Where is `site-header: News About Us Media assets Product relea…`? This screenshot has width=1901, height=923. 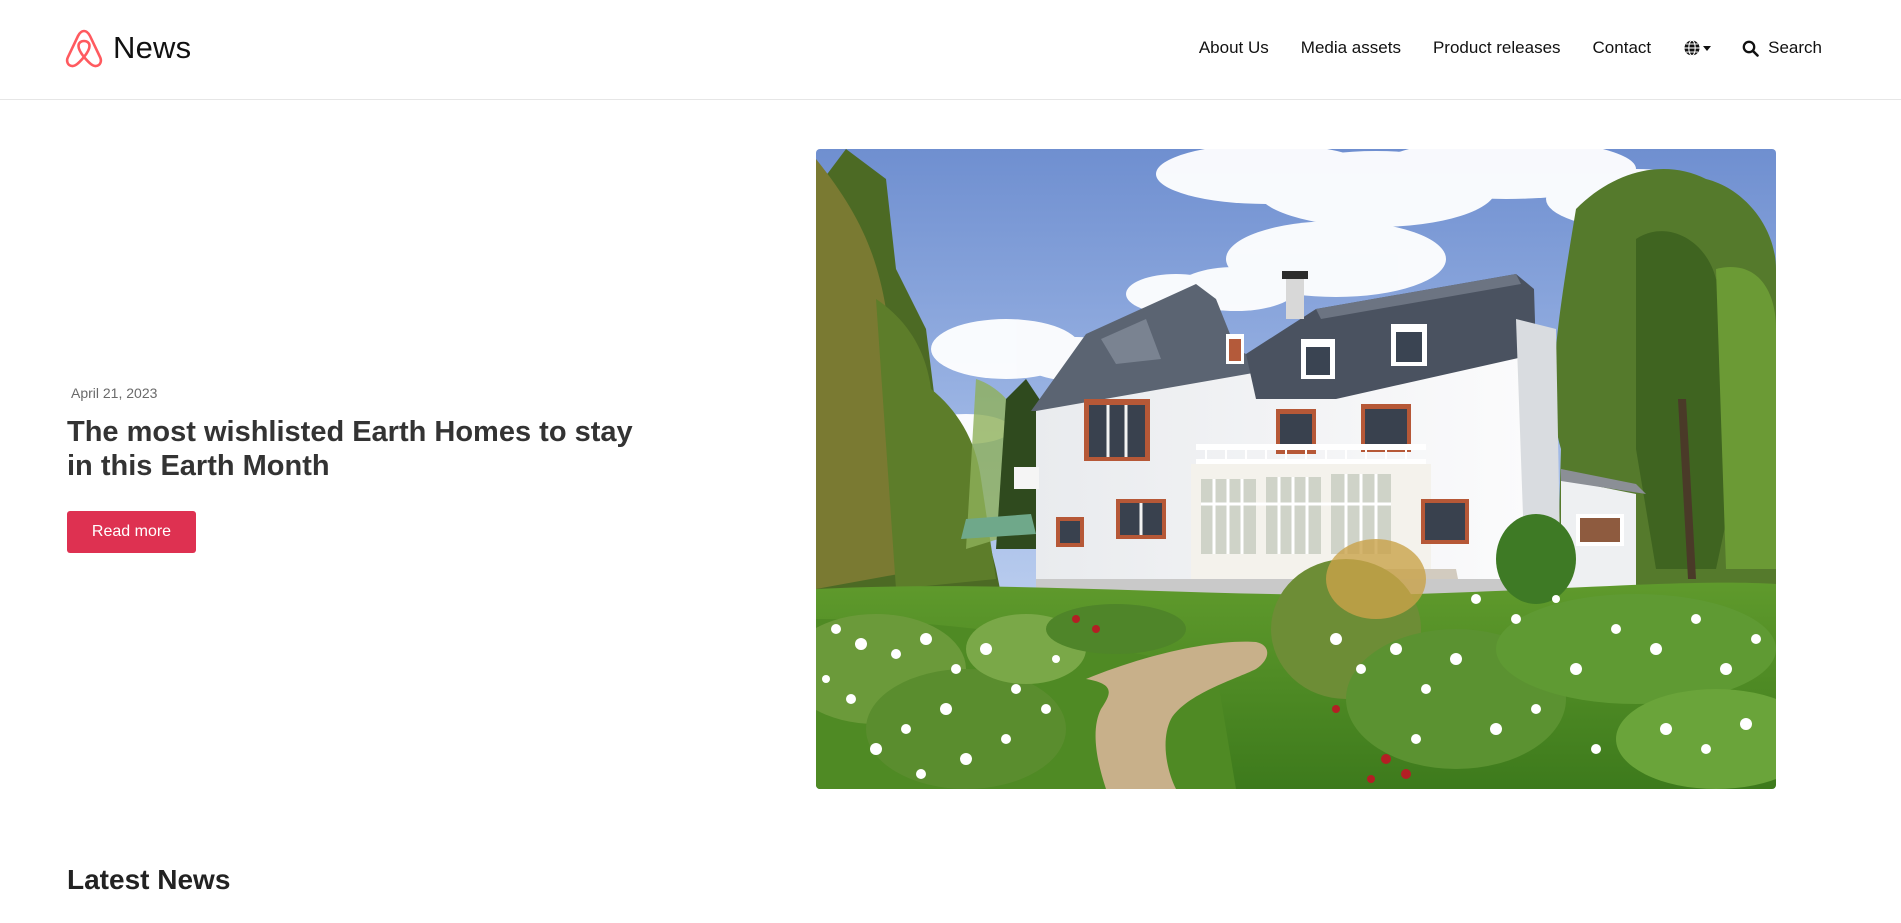
site-header: News About Us Media assets Product relea… is located at coordinates (950, 50).